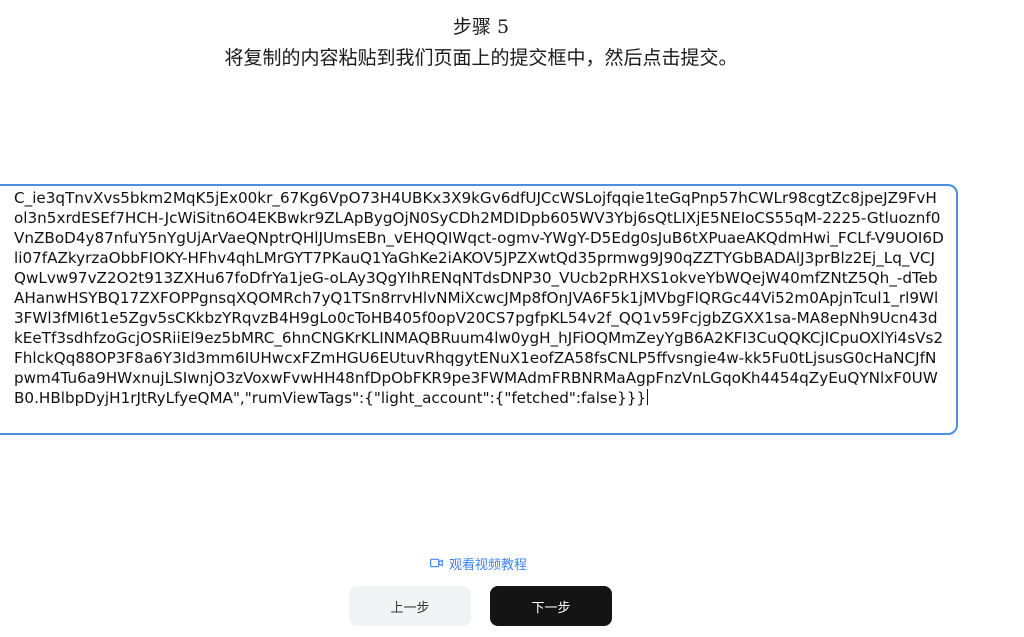 The width and height of the screenshot is (1024, 637). What do you see at coordinates (551, 606) in the screenshot?
I see `next-step-button: 下一步` at bounding box center [551, 606].